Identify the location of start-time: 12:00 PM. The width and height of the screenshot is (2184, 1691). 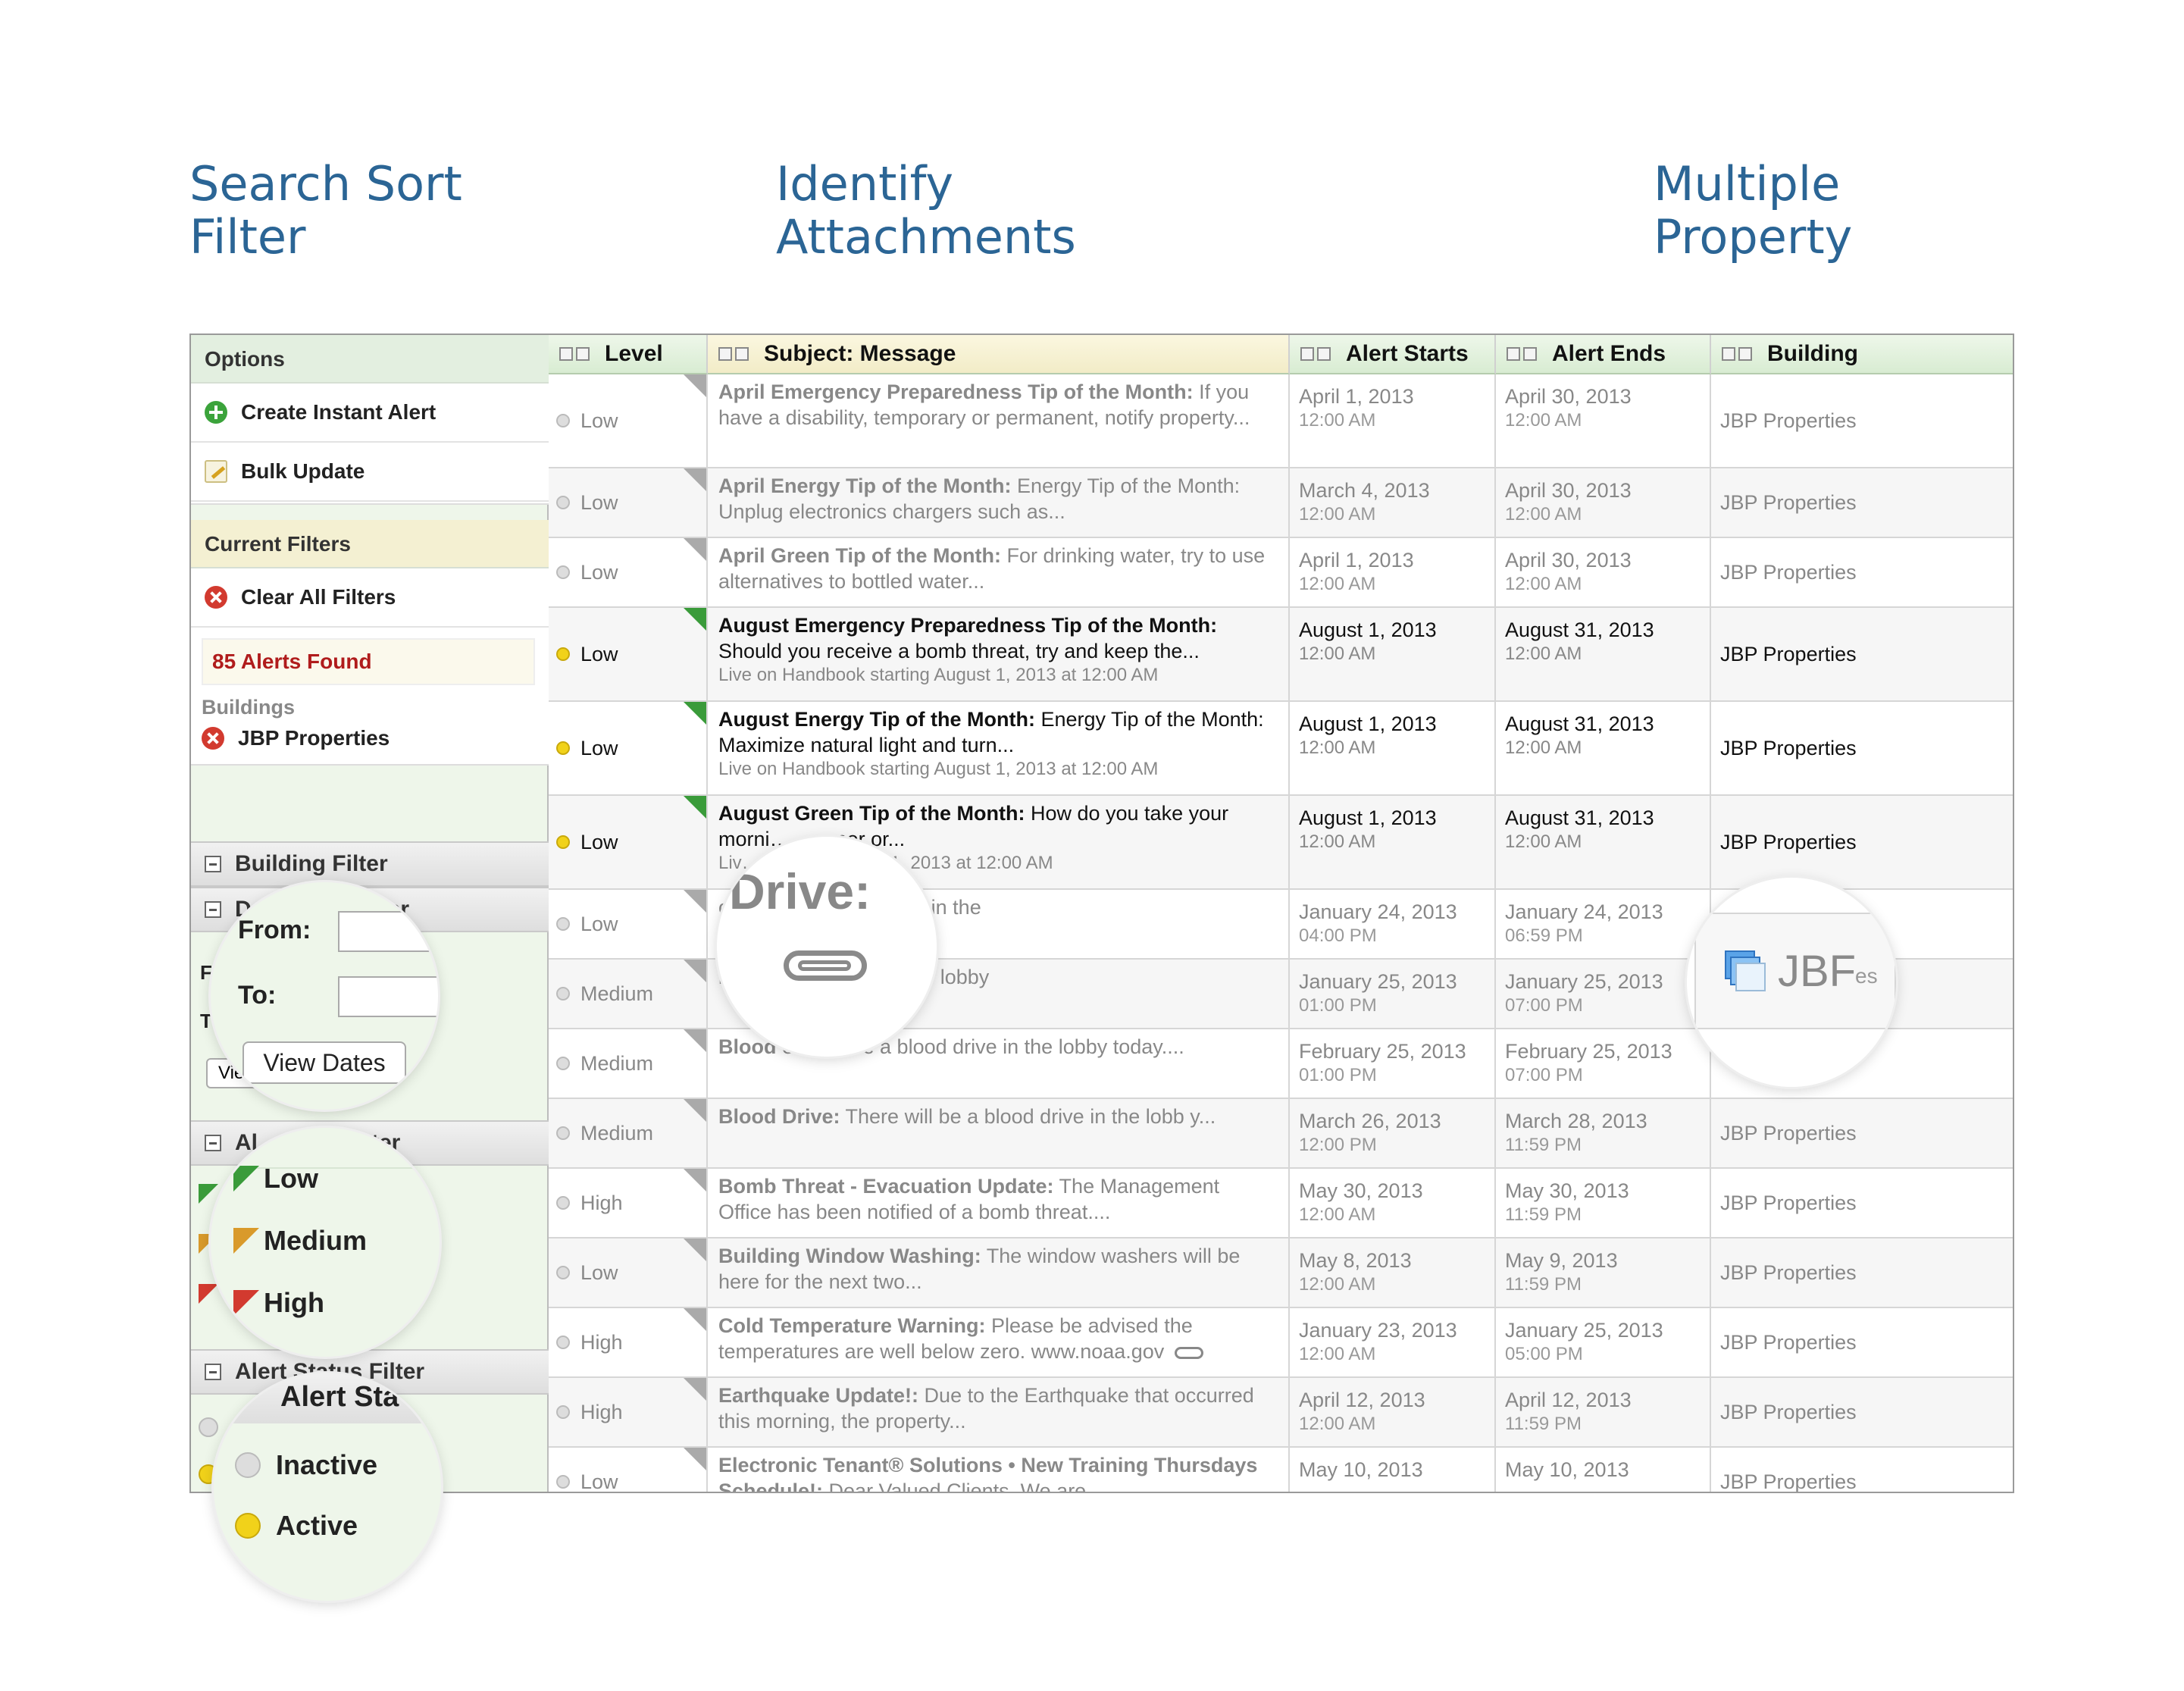
(1338, 1145).